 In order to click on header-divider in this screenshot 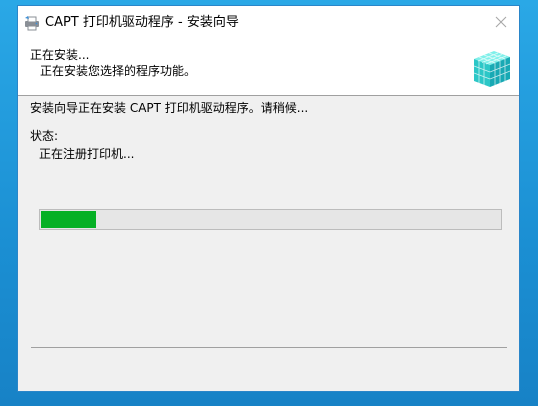, I will do `click(268, 95)`.